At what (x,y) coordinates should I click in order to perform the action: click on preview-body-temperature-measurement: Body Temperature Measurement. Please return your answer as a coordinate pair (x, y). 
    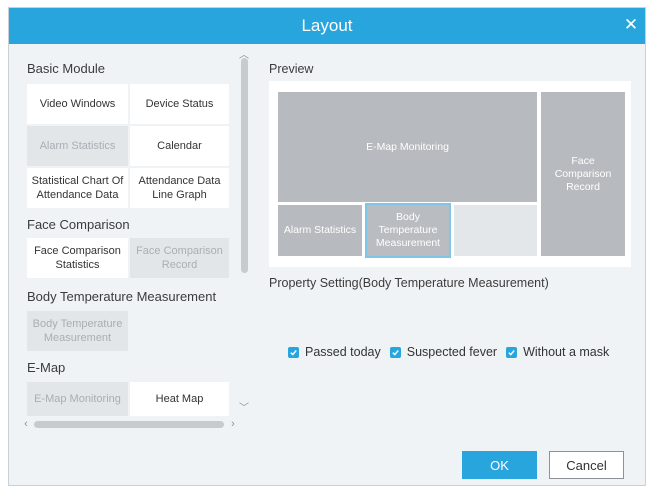
    Looking at the image, I should click on (408, 230).